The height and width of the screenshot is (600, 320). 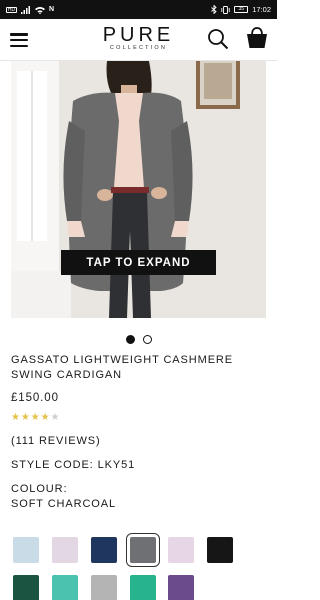 What do you see at coordinates (138, 418) in the screenshot?
I see `rating-stars: ★ ★ ★ ★ ★` at bounding box center [138, 418].